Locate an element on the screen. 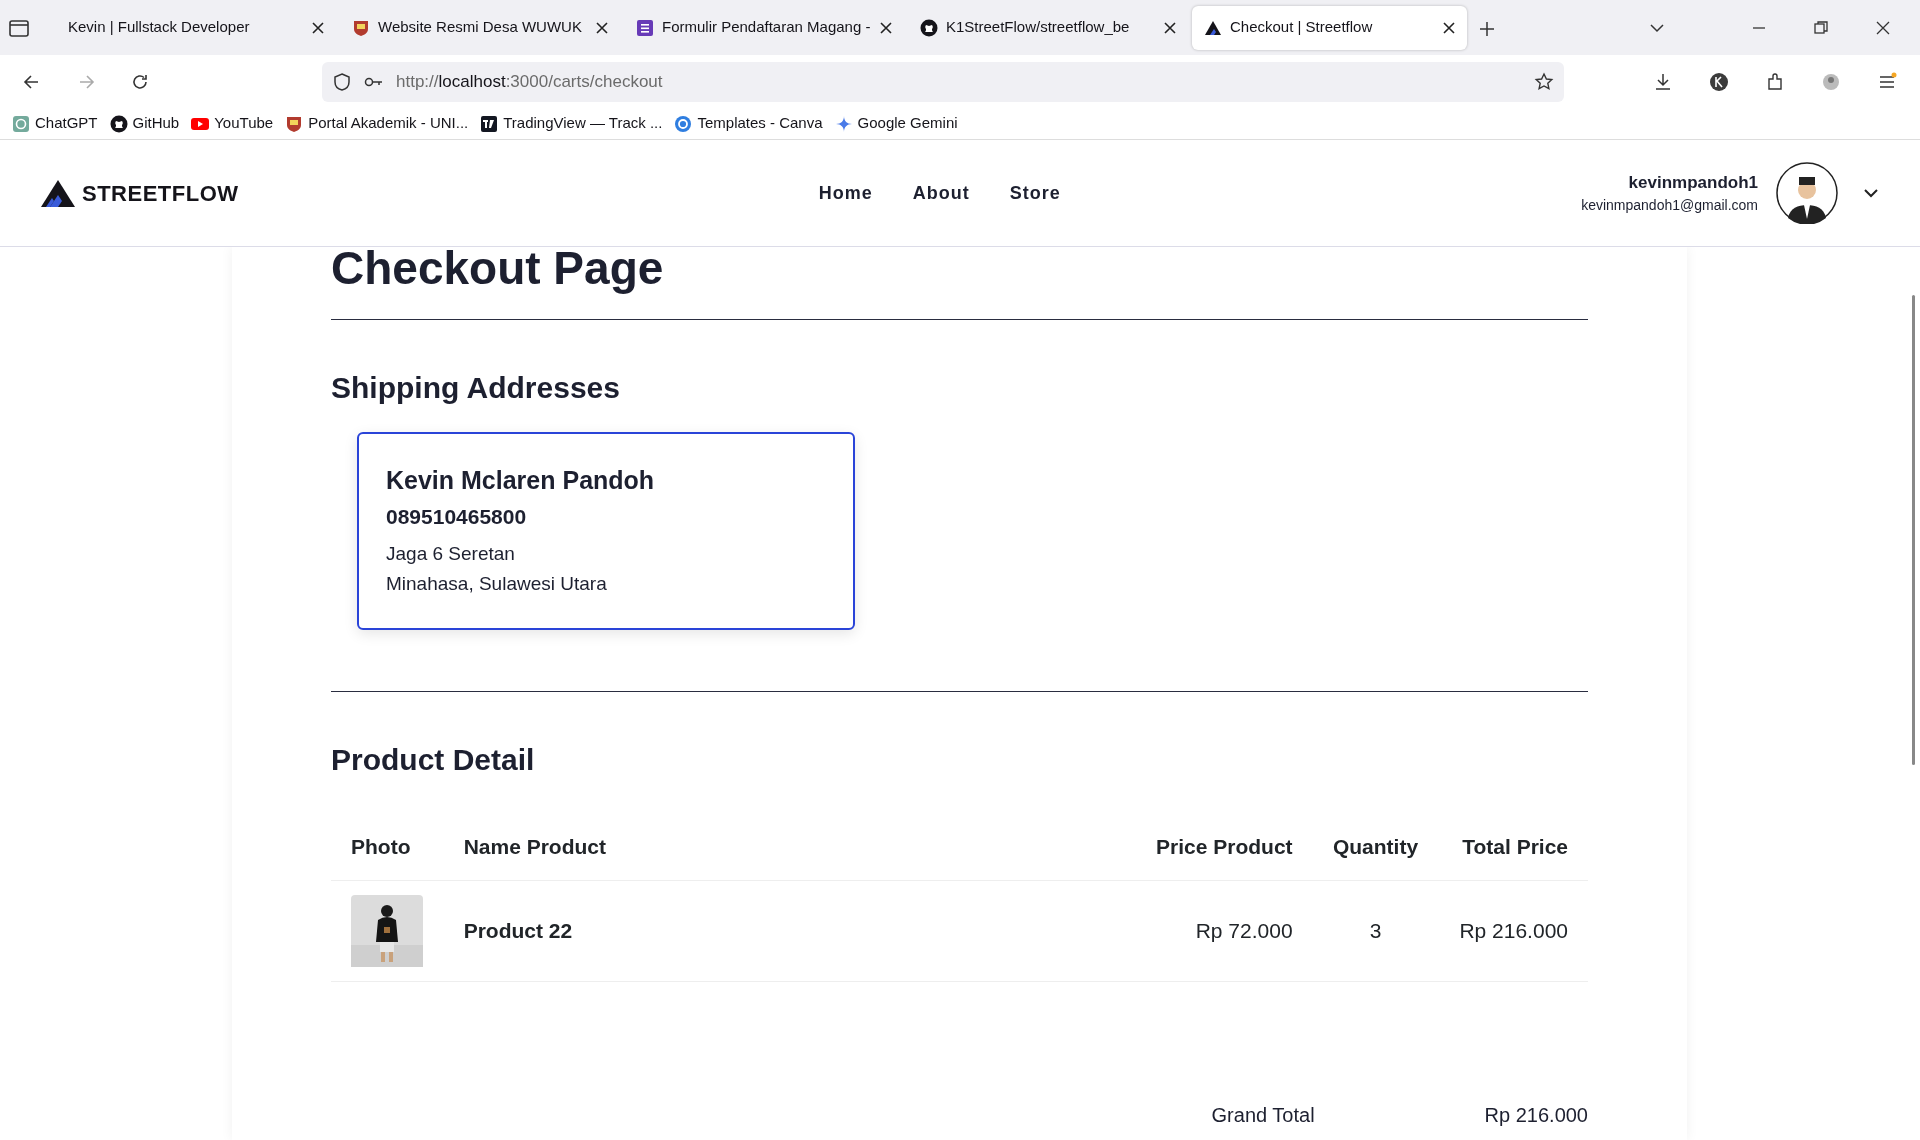 The width and height of the screenshot is (1920, 1140). browser-tab: Checkout | Streetflow is located at coordinates (1329, 27).